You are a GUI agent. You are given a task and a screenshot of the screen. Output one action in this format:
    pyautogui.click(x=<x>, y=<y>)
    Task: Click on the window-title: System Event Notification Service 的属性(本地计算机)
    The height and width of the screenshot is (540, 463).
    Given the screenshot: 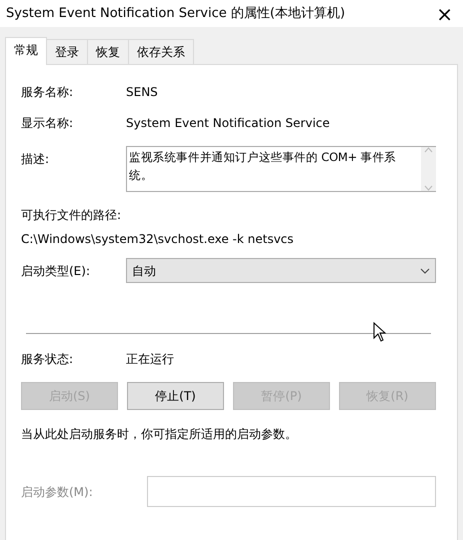 What is the action you would take?
    pyautogui.click(x=176, y=13)
    